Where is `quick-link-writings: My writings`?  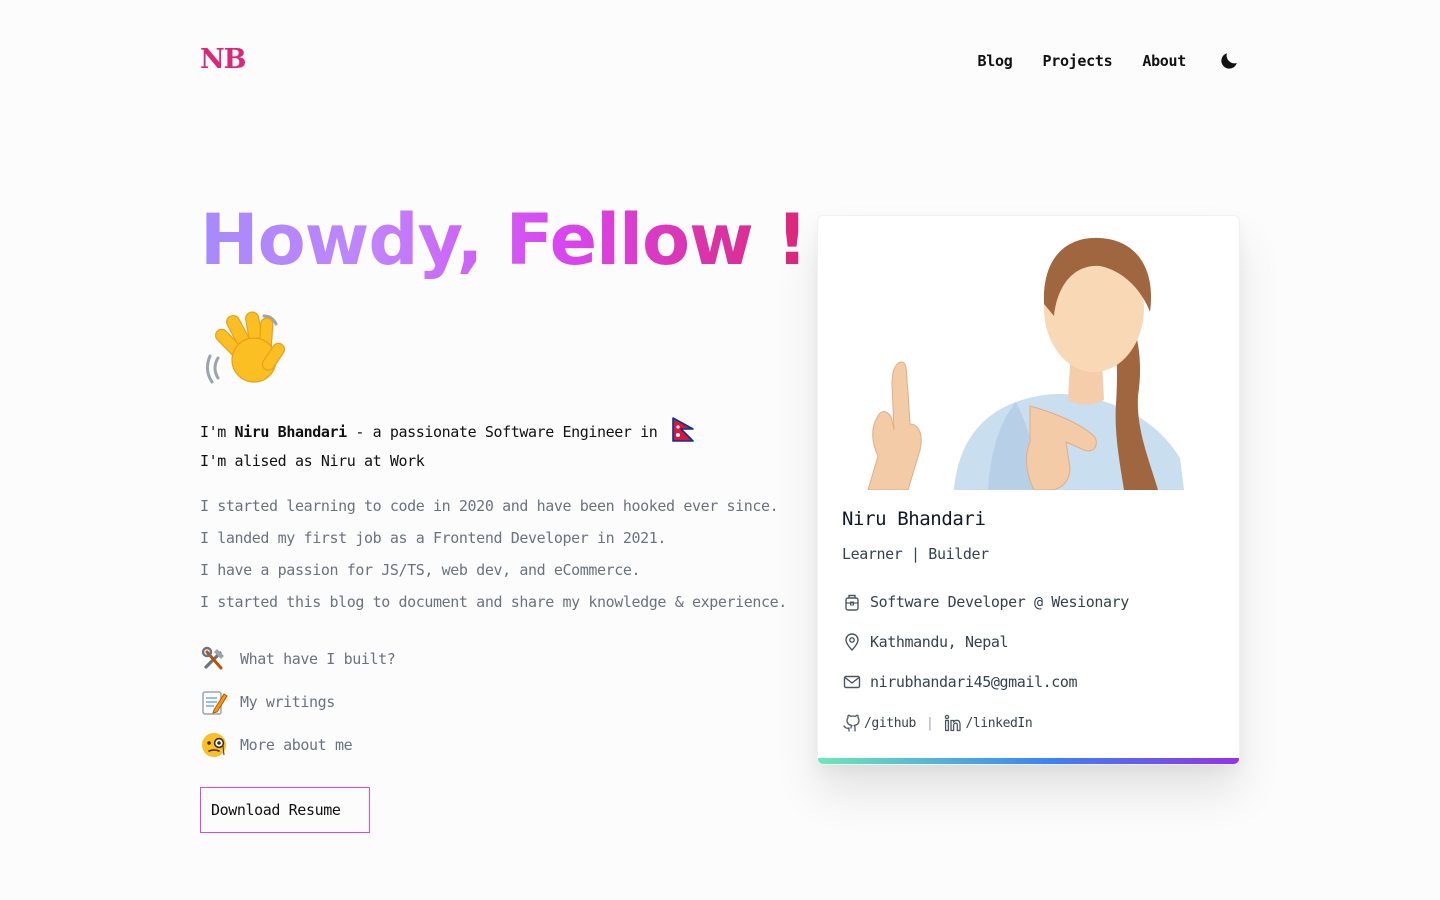 quick-link-writings: My writings is located at coordinates (297, 701).